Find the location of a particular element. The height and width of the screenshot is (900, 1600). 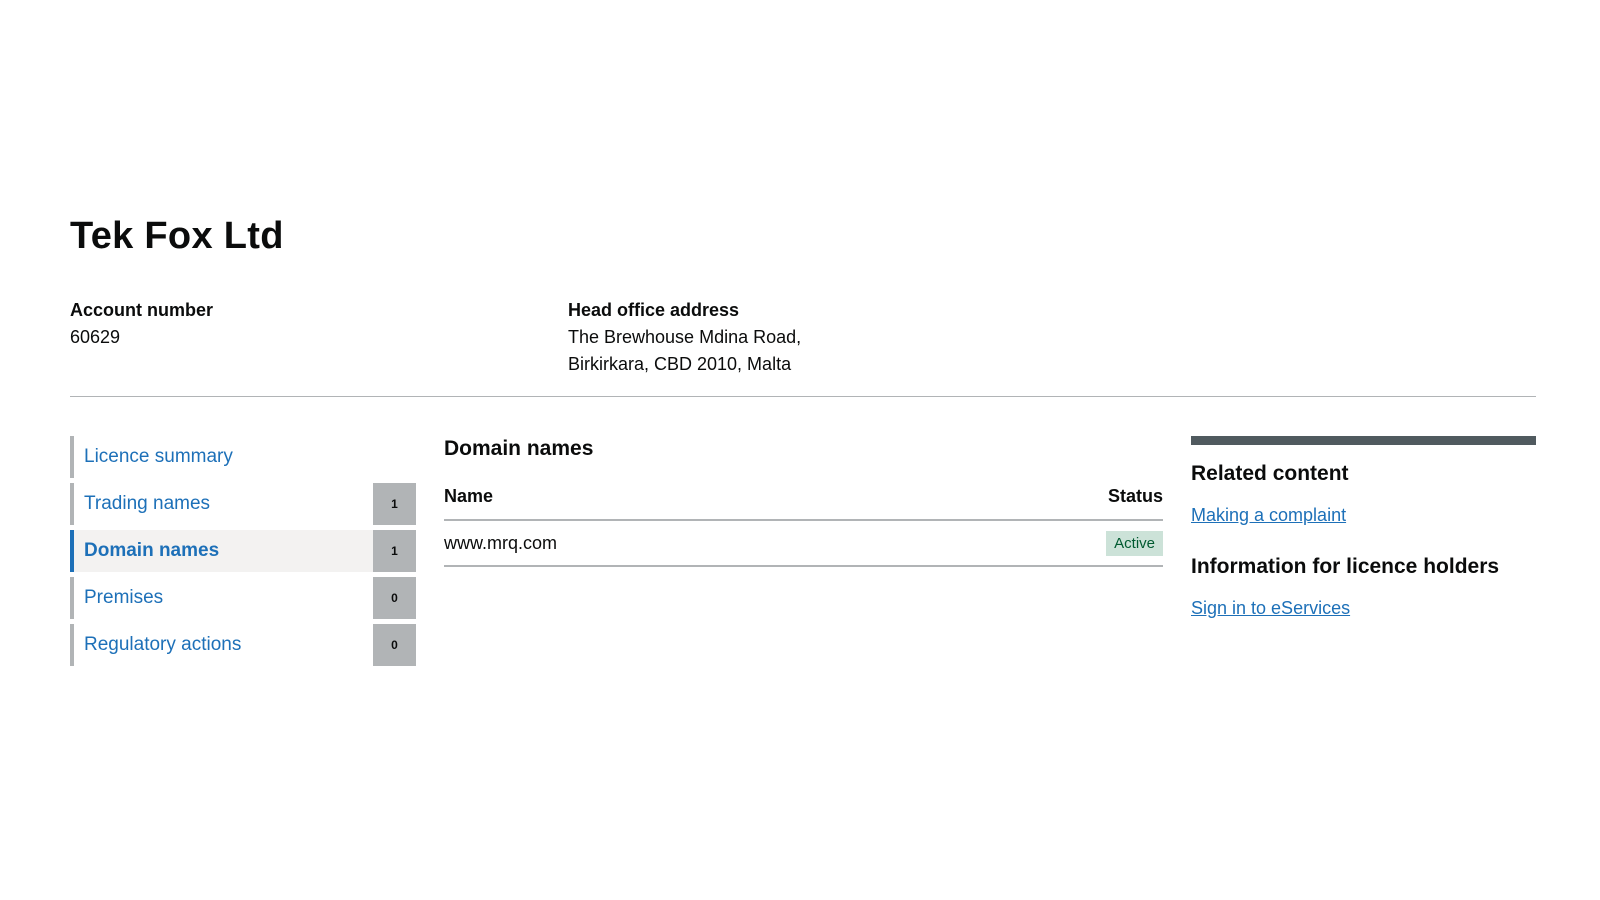

section-heading: Domain names is located at coordinates (519, 448).